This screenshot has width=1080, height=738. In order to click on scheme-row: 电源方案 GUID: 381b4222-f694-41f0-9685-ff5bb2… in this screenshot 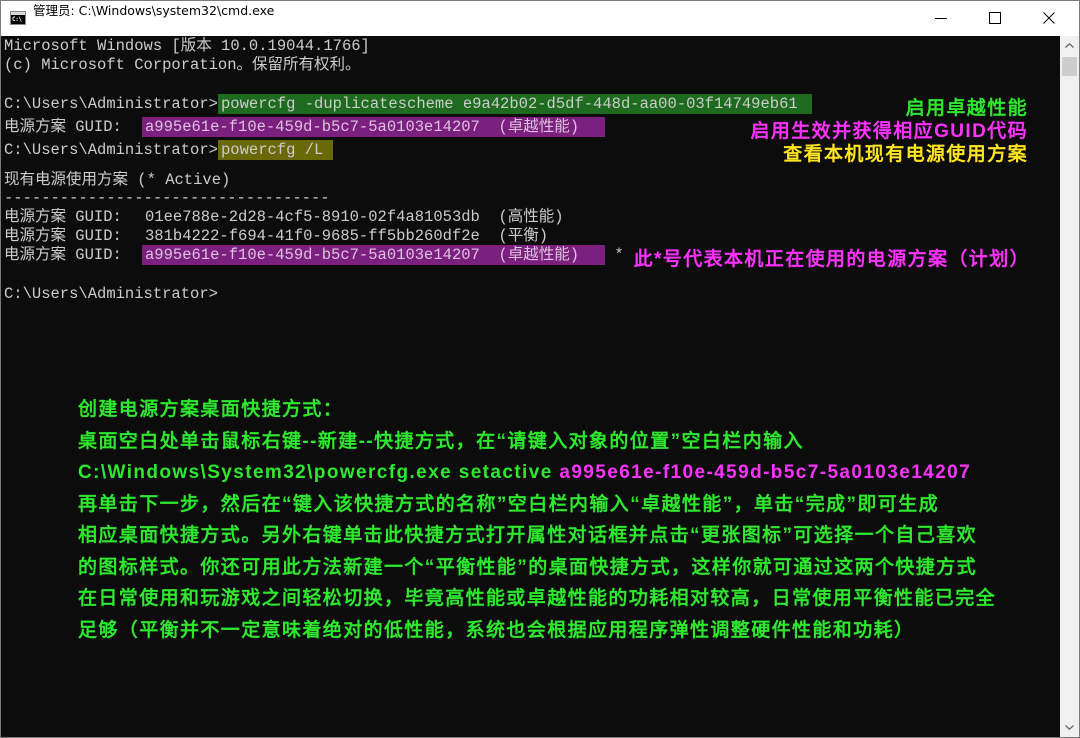, I will do `click(276, 236)`.